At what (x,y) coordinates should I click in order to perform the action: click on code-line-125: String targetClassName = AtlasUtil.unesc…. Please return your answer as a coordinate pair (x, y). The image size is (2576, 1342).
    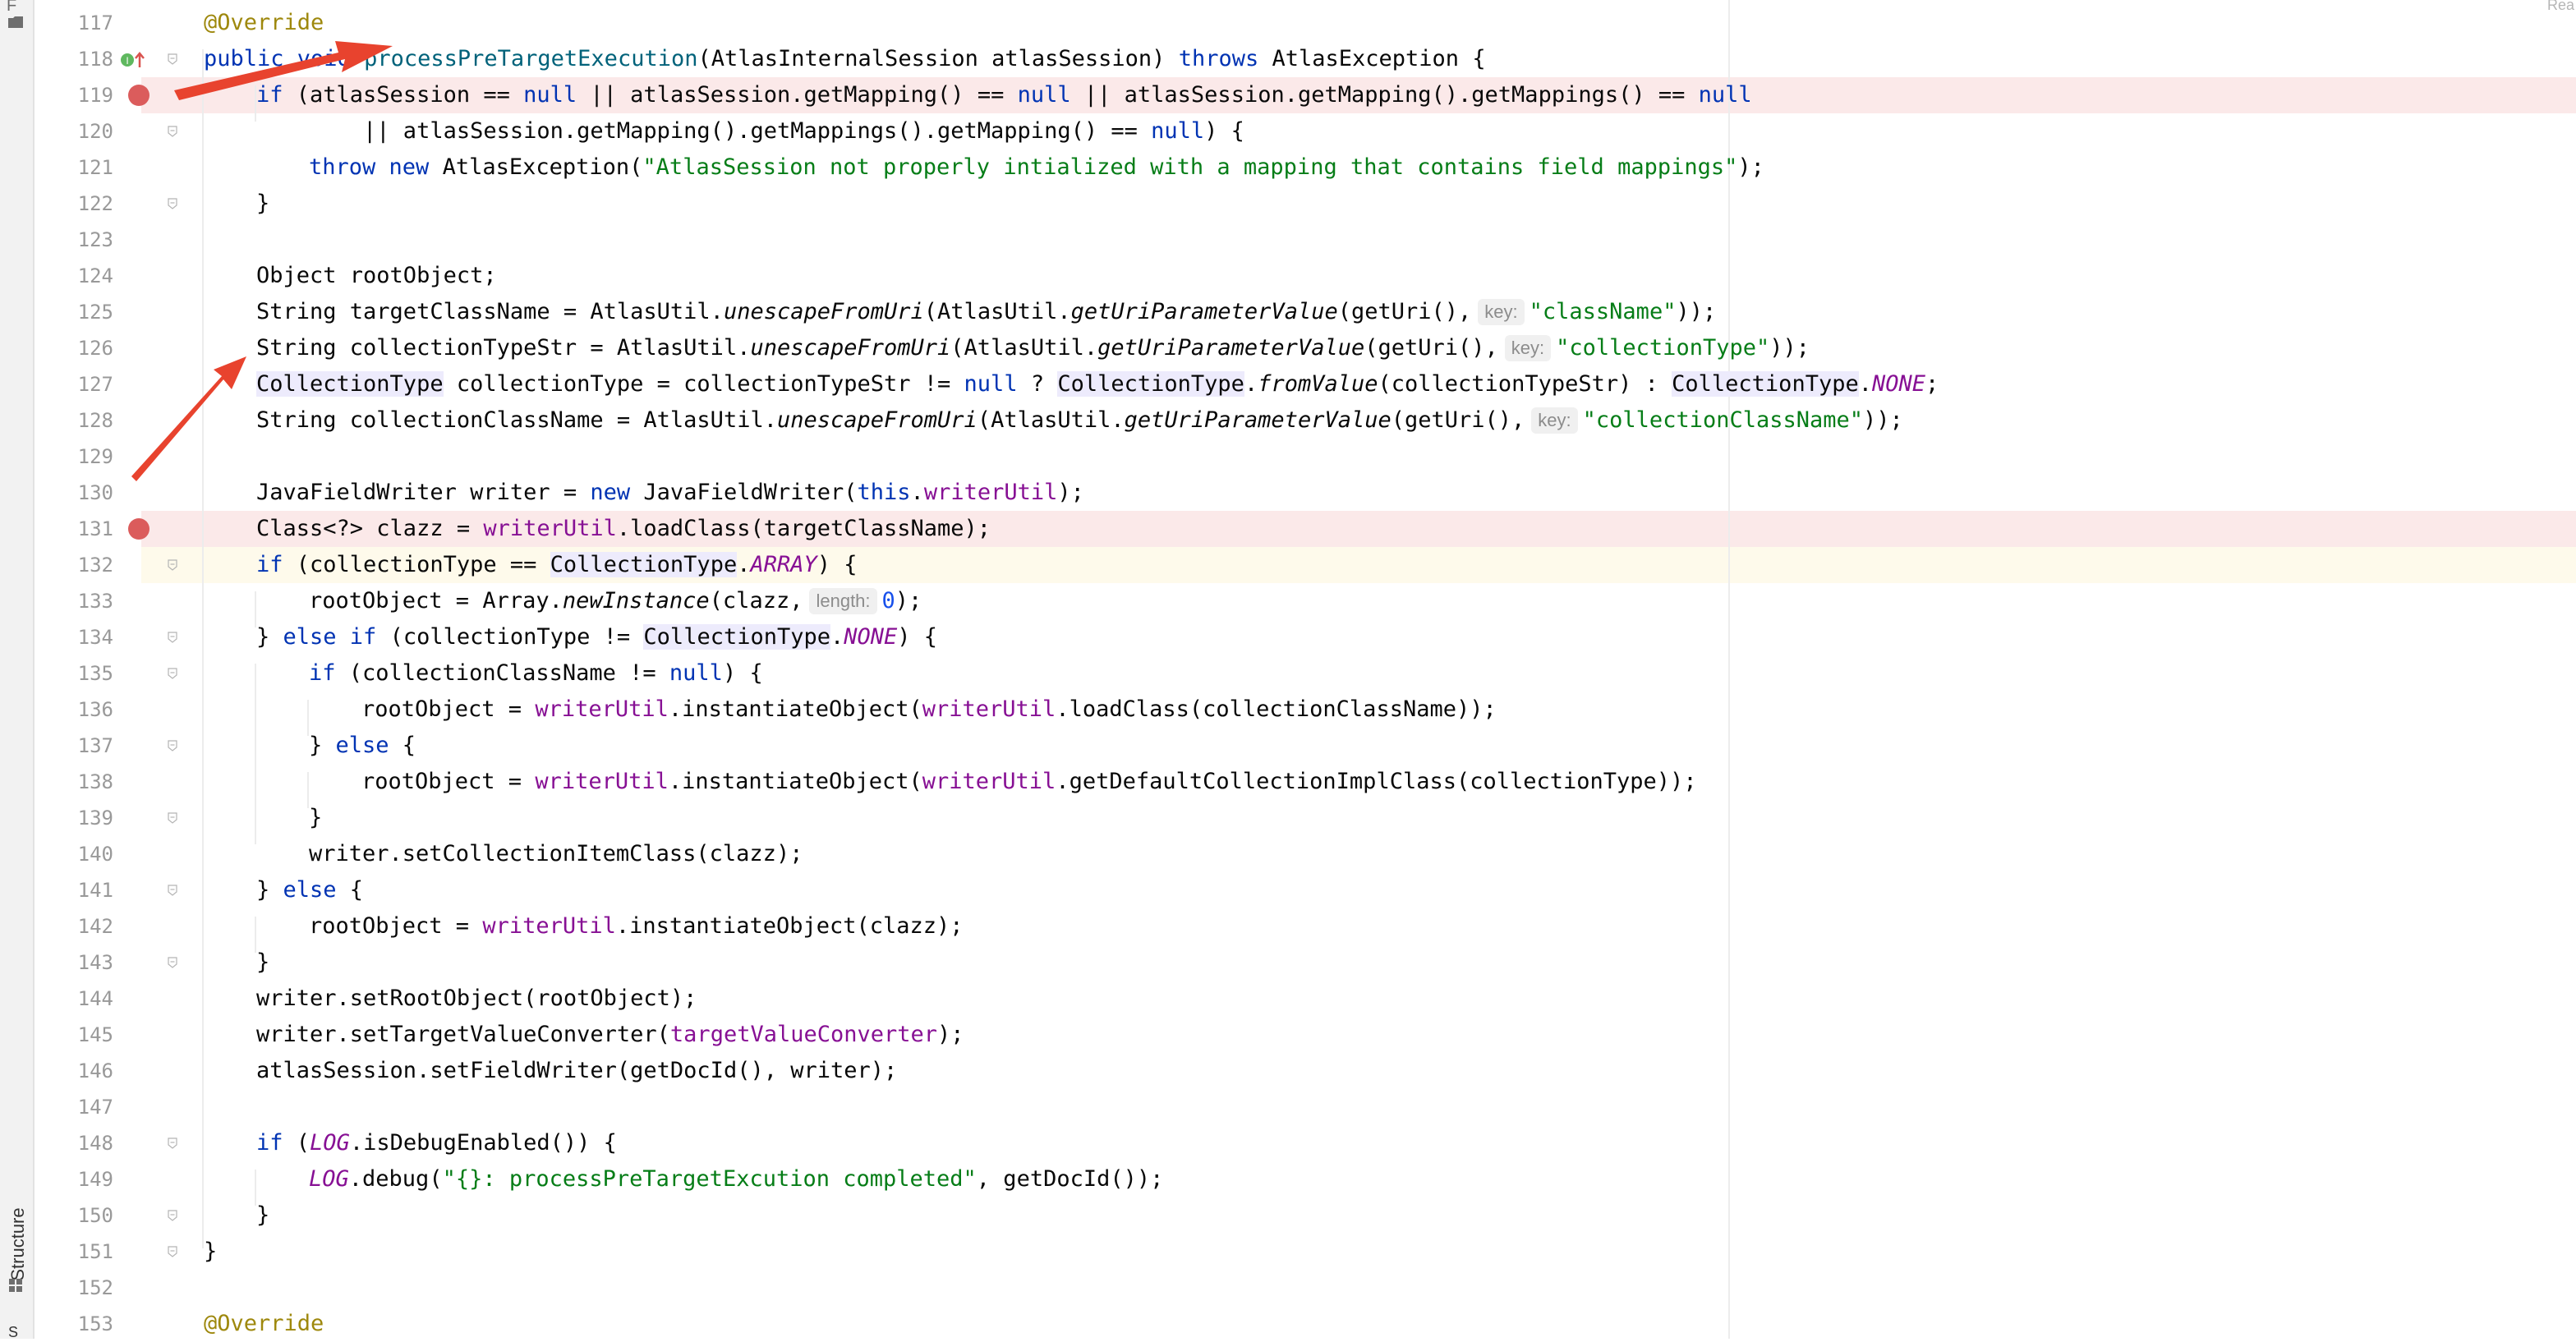
    Looking at the image, I should click on (986, 312).